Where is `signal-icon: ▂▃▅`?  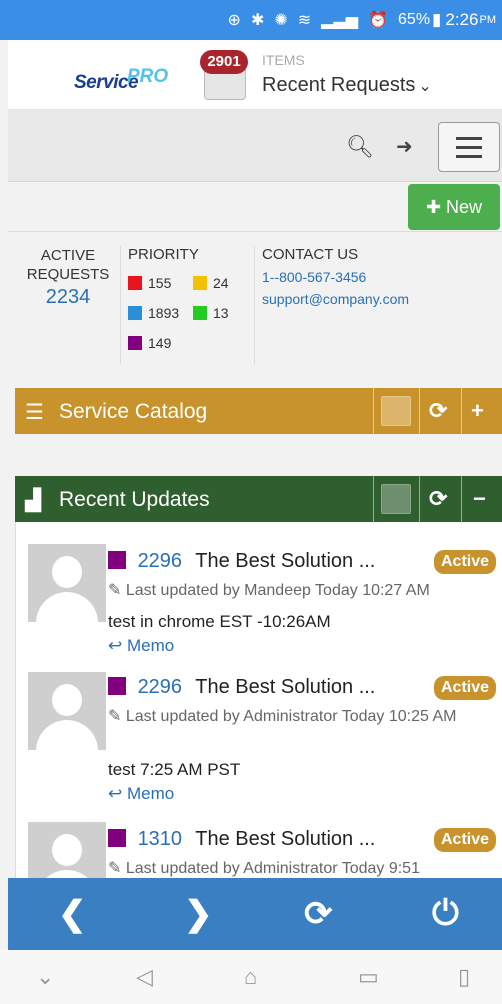
signal-icon: ▂▃▅ is located at coordinates (340, 20).